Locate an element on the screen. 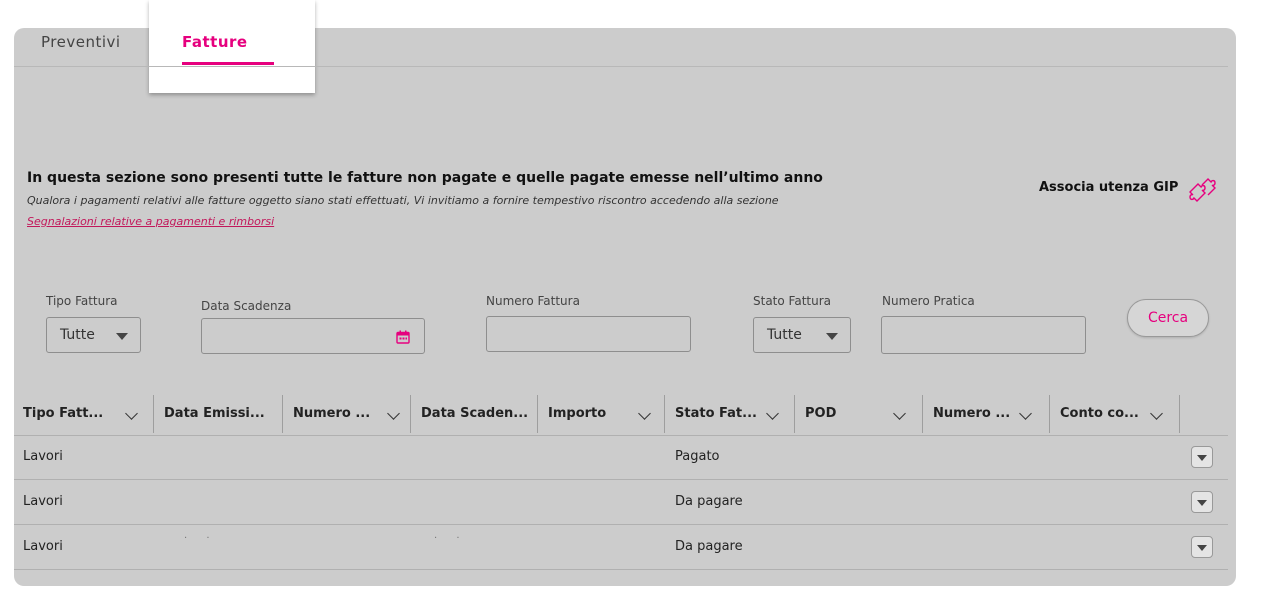 The height and width of the screenshot is (590, 1270). table-row: Lavori Da pagare is located at coordinates (621, 502).